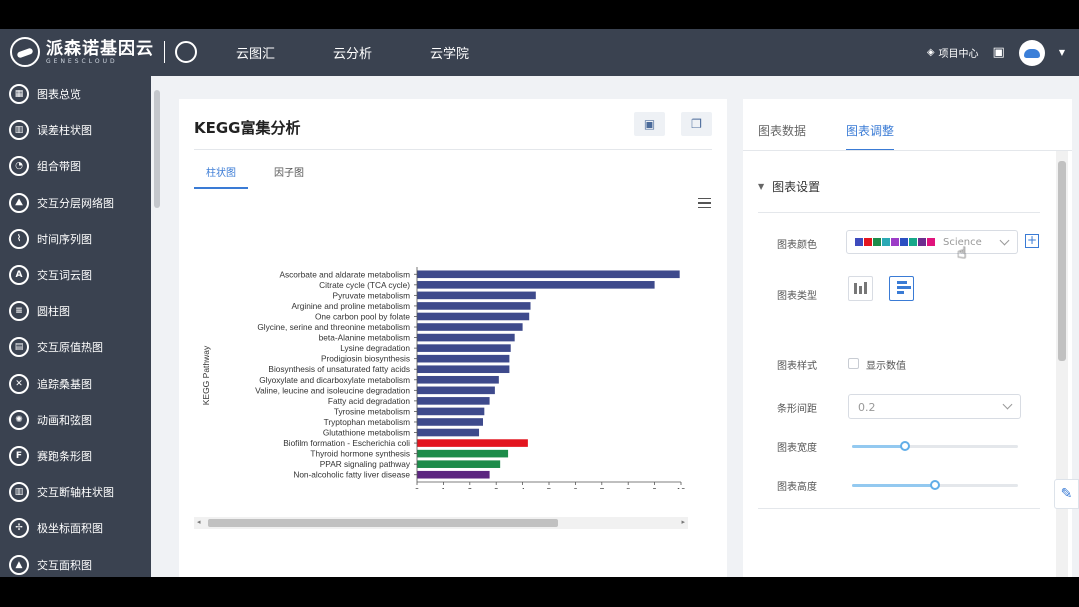 The width and height of the screenshot is (1079, 607). I want to click on scroll-left-arrow-icon: ◂, so click(199, 522).